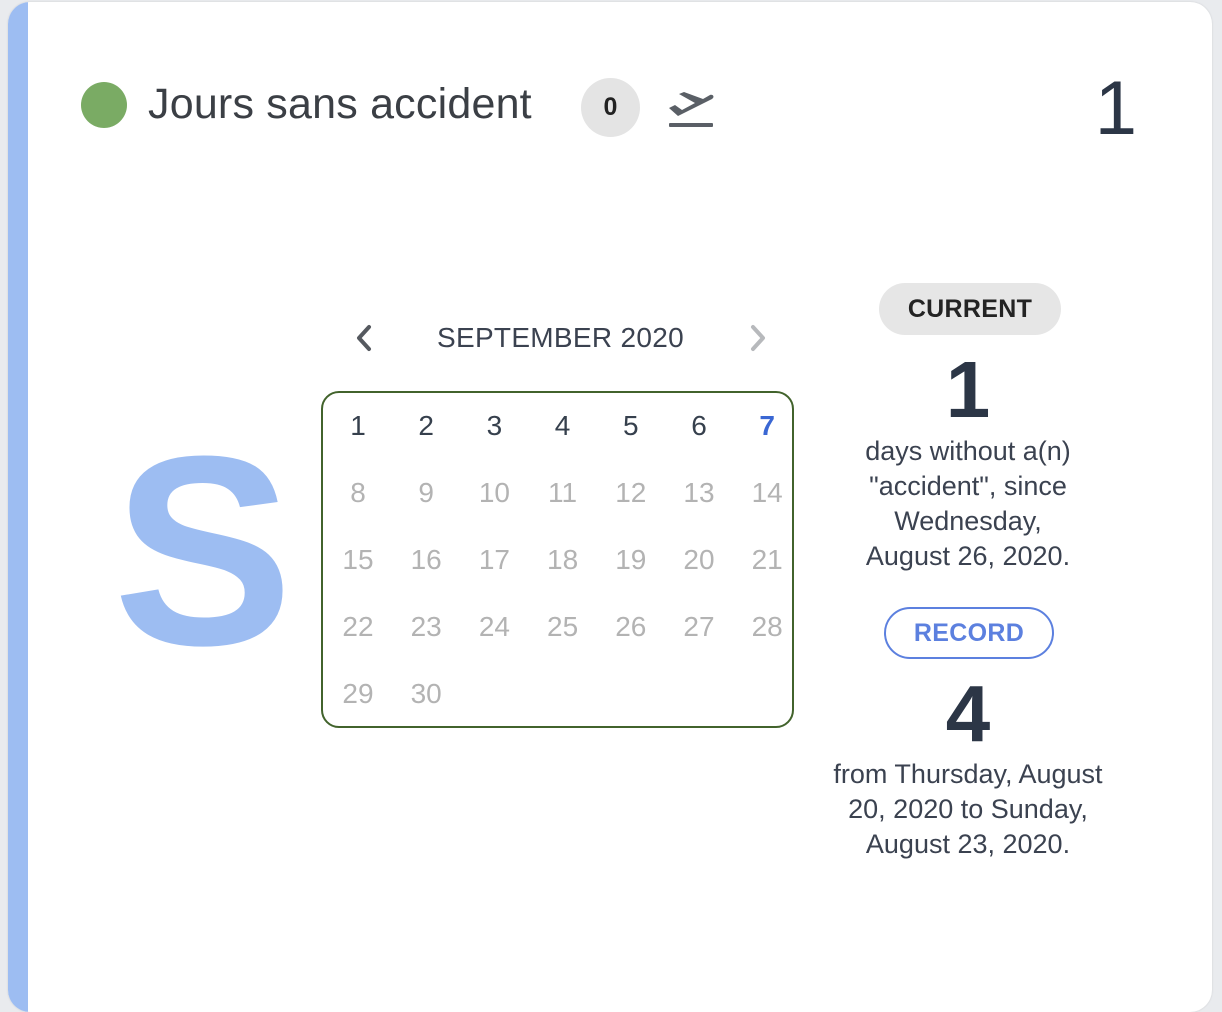  I want to click on count-badge: 0, so click(610, 107).